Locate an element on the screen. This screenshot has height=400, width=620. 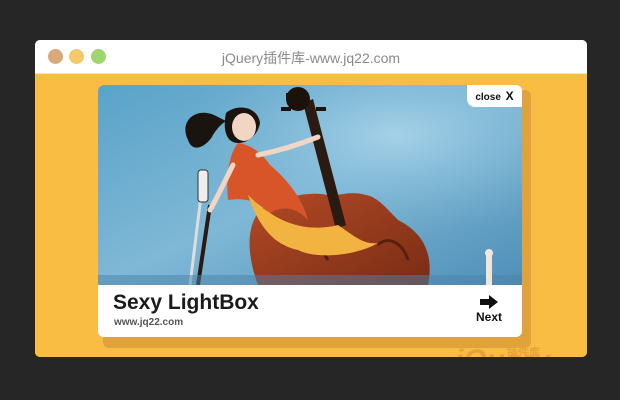
next-label: Next is located at coordinates (488, 317).